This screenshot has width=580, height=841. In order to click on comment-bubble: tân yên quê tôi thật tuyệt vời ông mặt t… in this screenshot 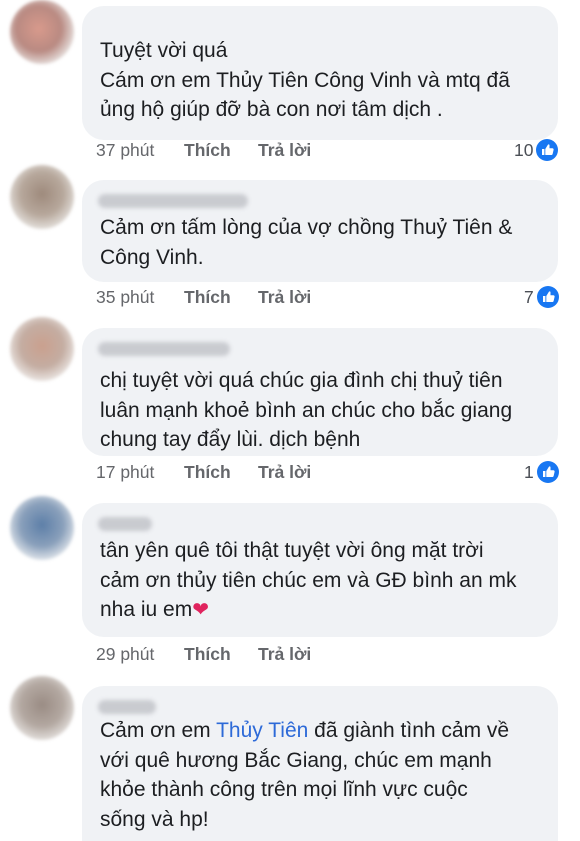, I will do `click(320, 570)`.